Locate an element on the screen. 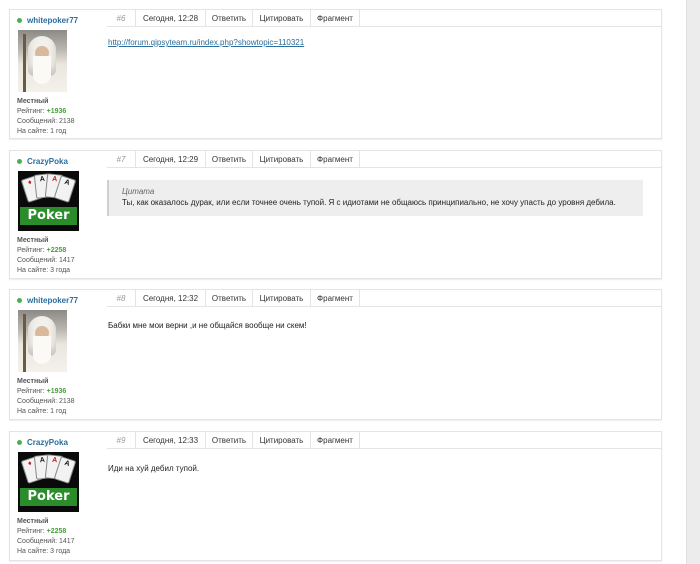 The width and height of the screenshot is (700, 564). page-scrollbar is located at coordinates (693, 282).